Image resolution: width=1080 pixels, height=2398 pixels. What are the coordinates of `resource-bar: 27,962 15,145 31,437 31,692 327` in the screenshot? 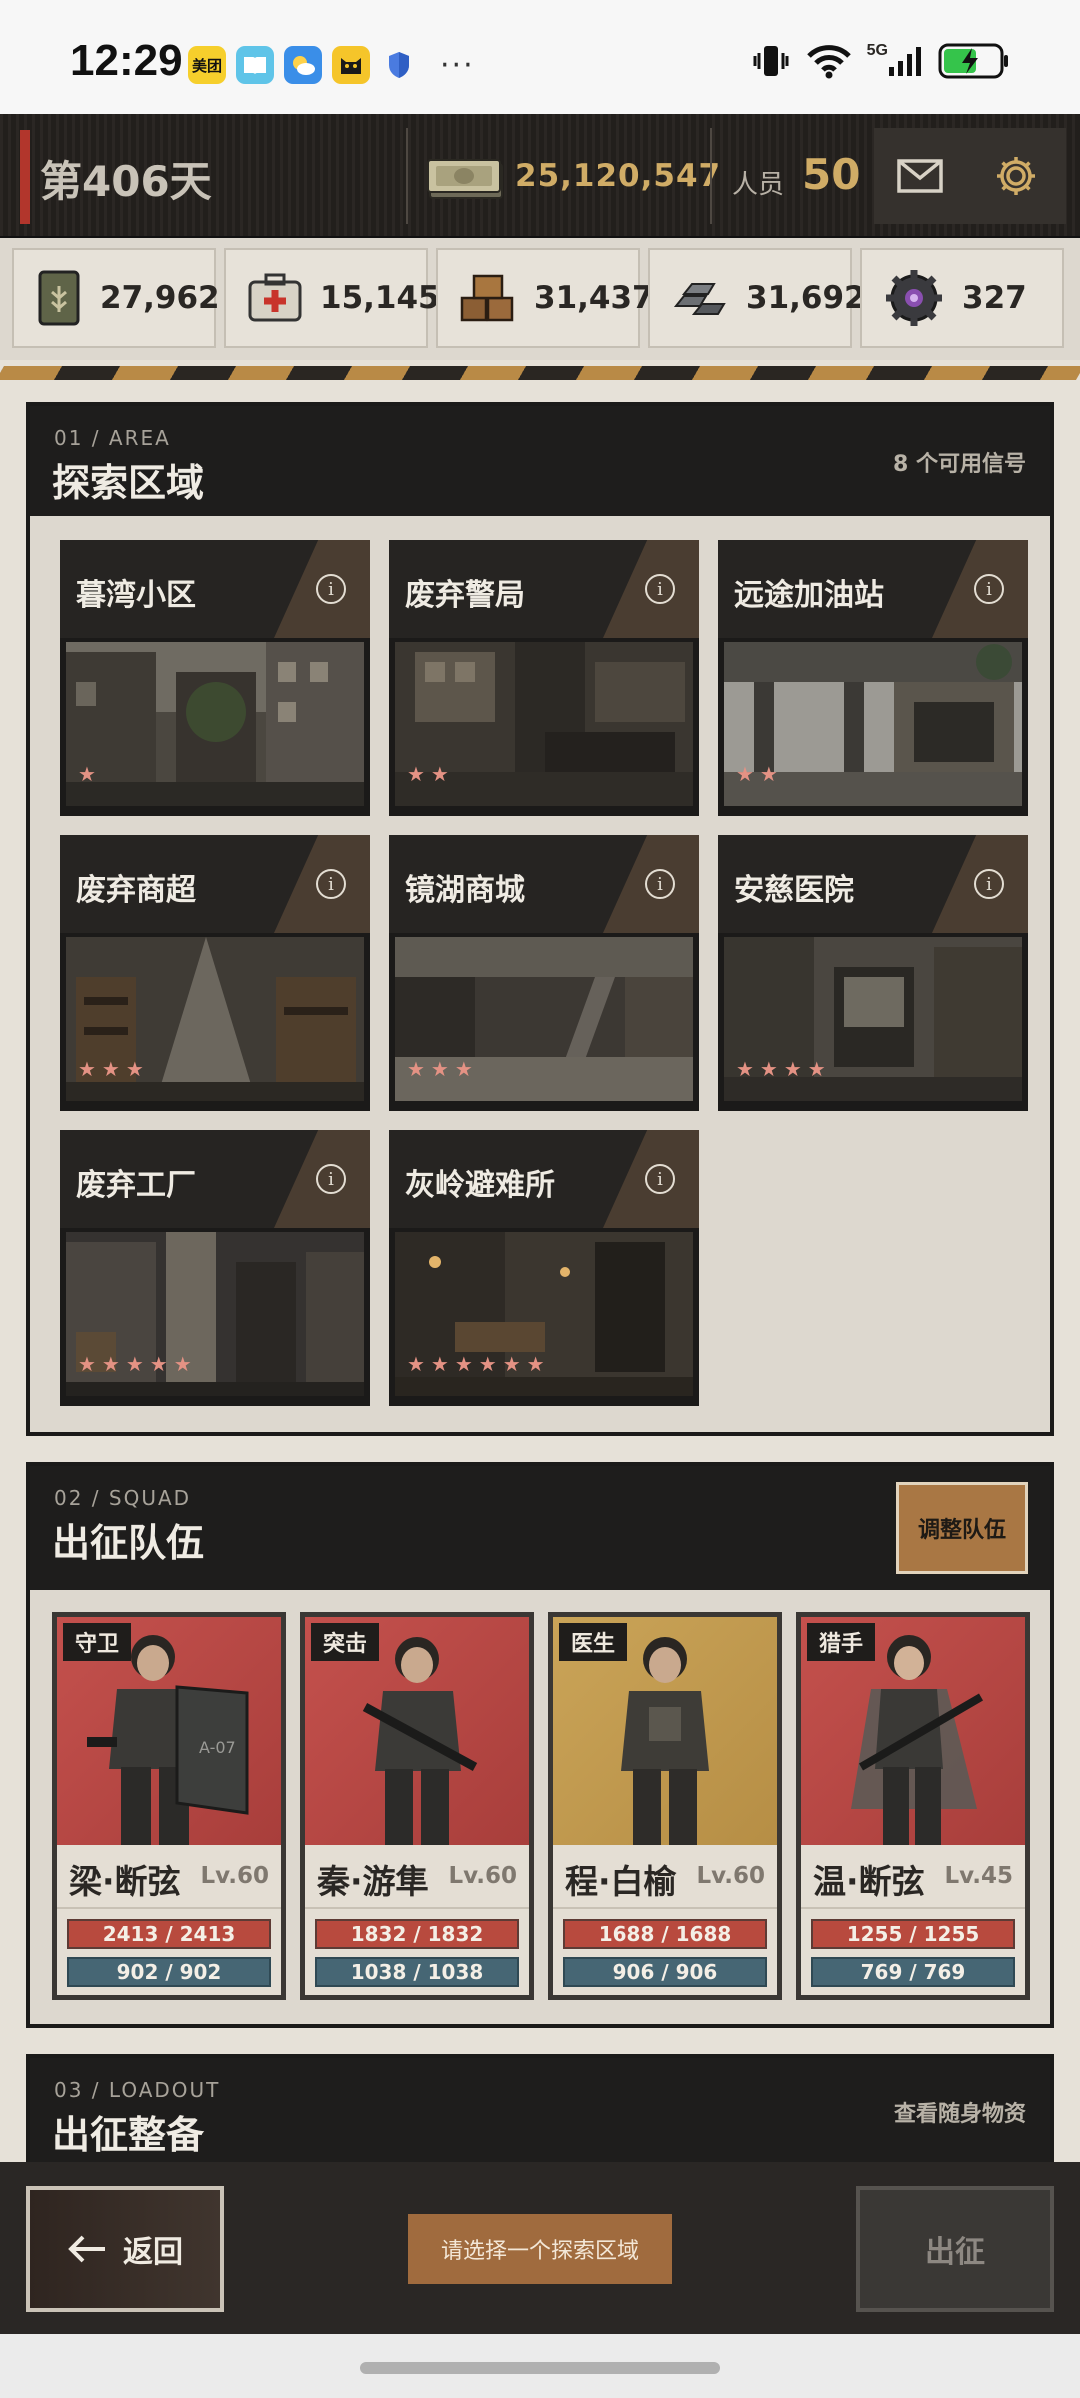 It's located at (540, 299).